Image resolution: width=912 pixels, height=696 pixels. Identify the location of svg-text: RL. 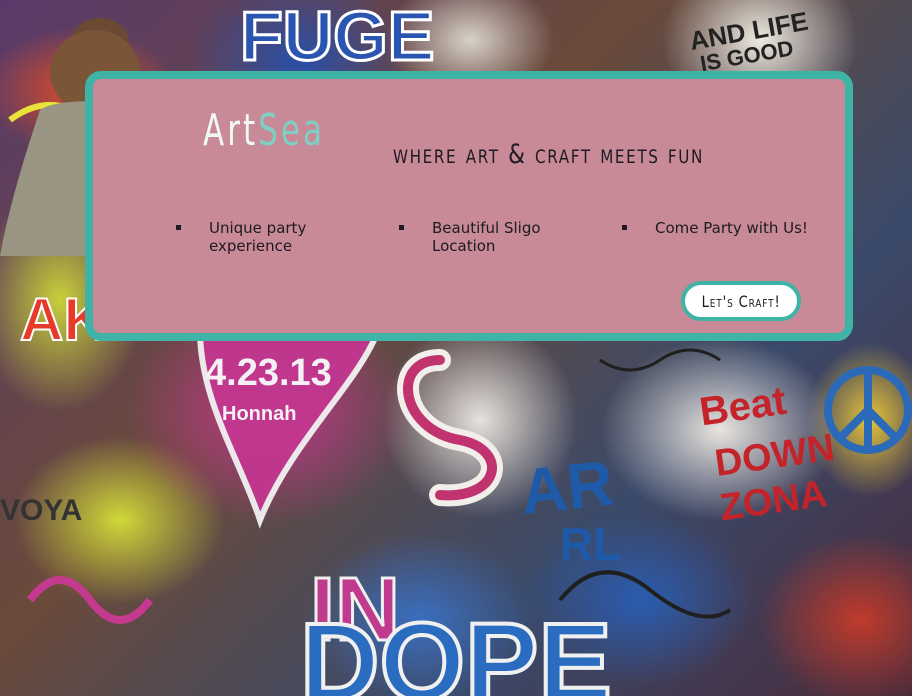
(590, 544).